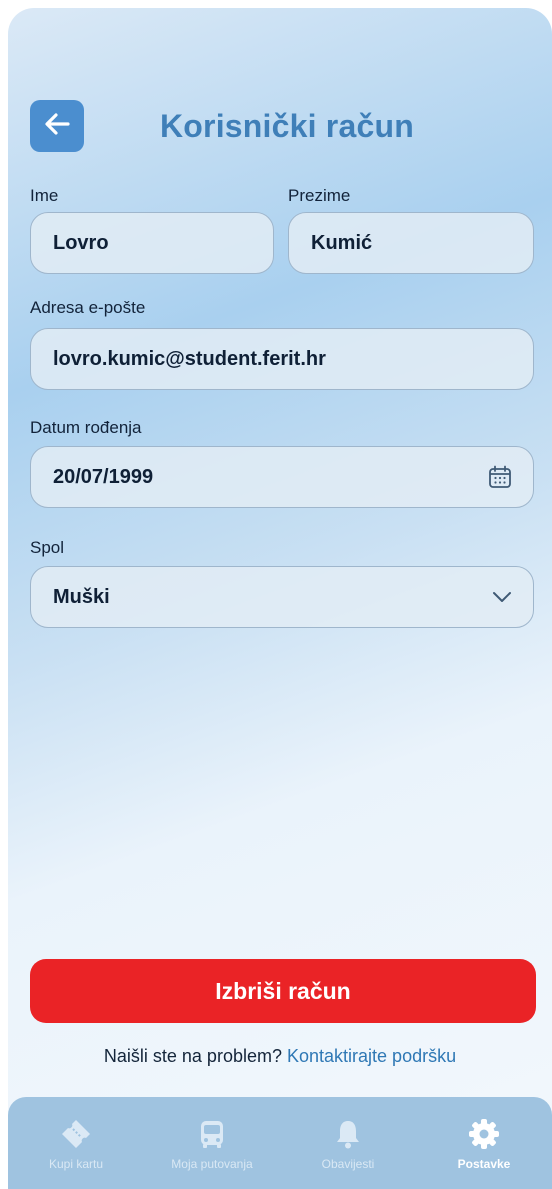 The image size is (552, 1189). I want to click on tab-label: Moja putovanja, so click(212, 1164).